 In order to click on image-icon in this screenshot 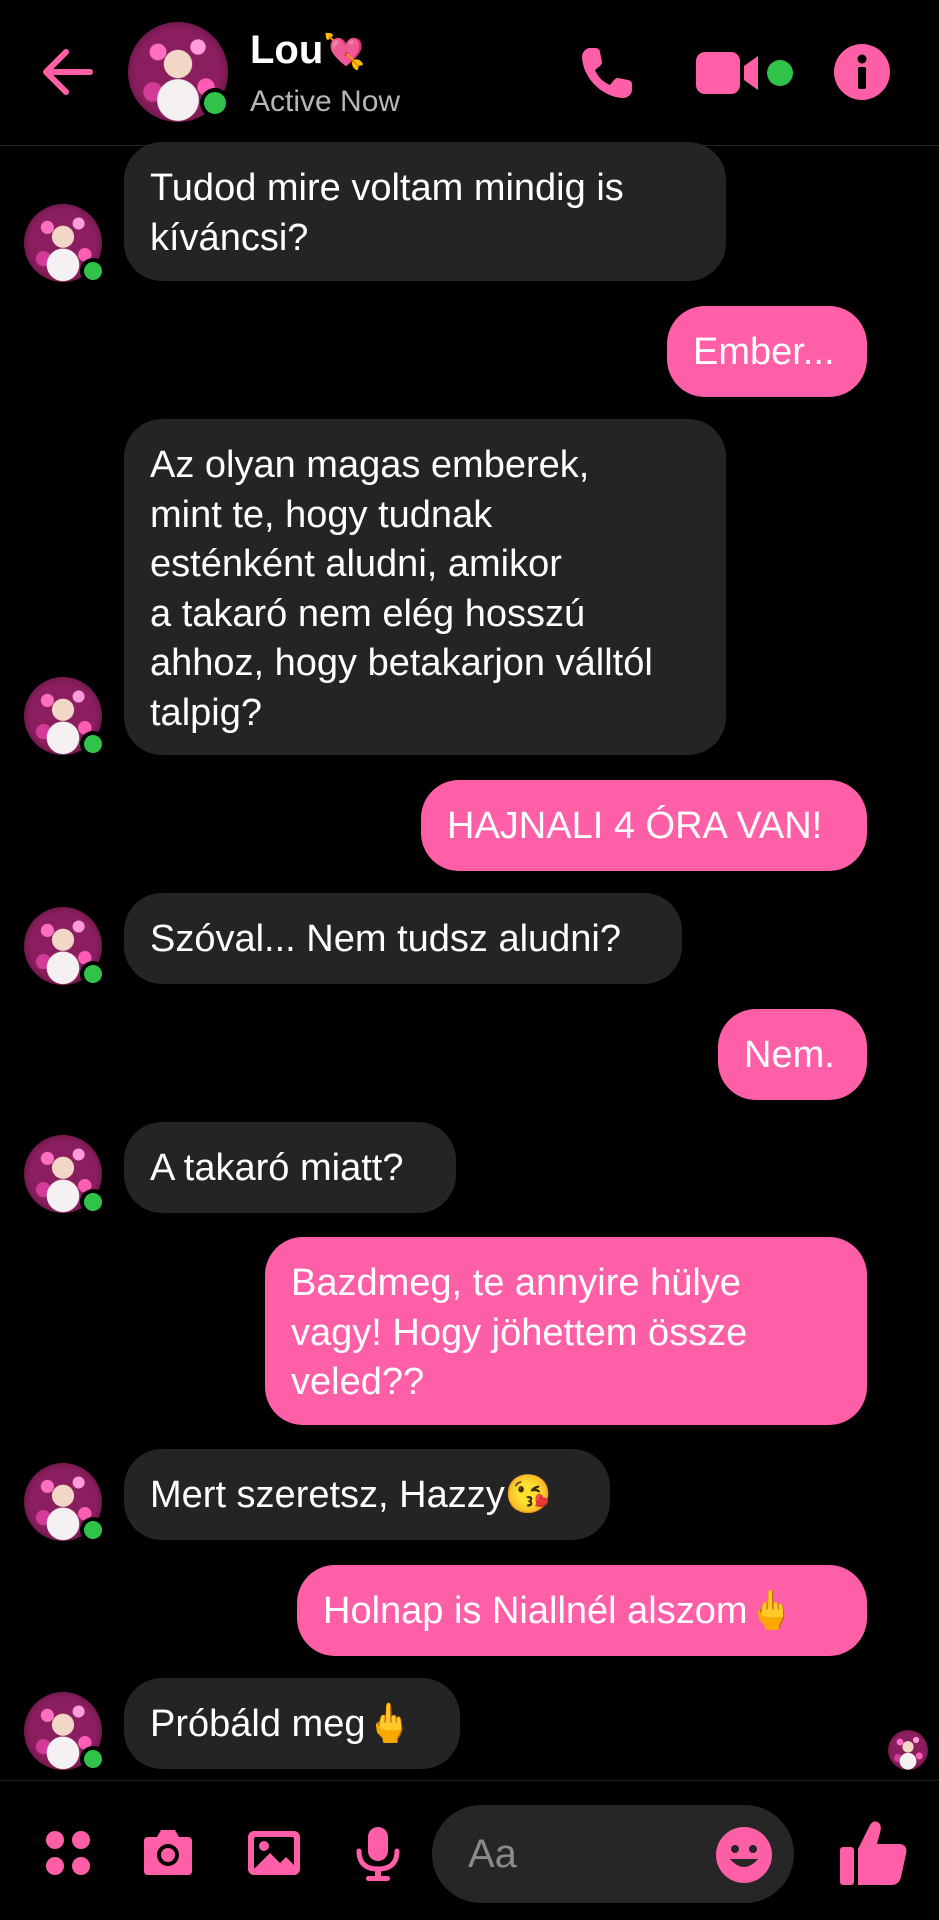, I will do `click(274, 1853)`.